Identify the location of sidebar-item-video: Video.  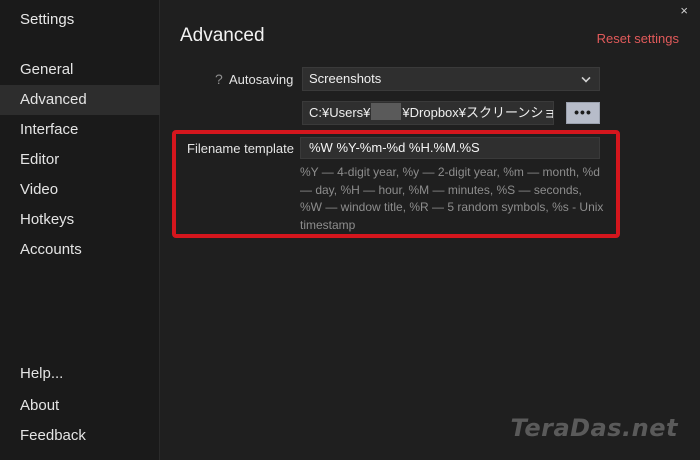
(80, 190).